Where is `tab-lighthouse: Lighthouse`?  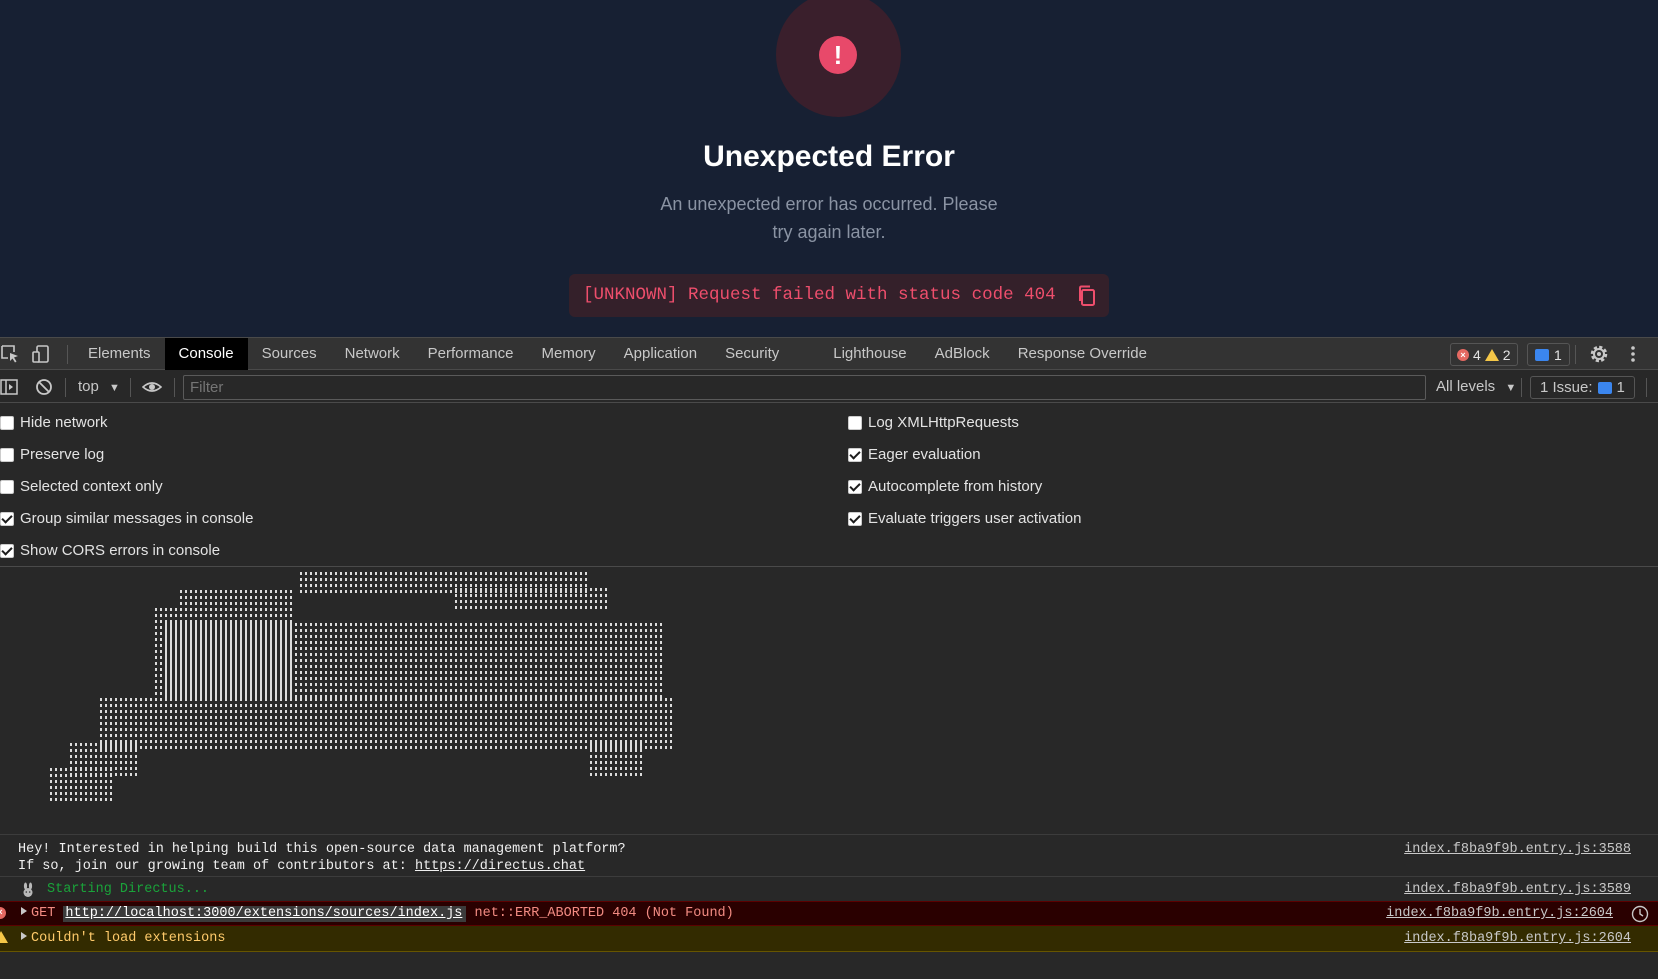
tab-lighthouse: Lighthouse is located at coordinates (869, 354).